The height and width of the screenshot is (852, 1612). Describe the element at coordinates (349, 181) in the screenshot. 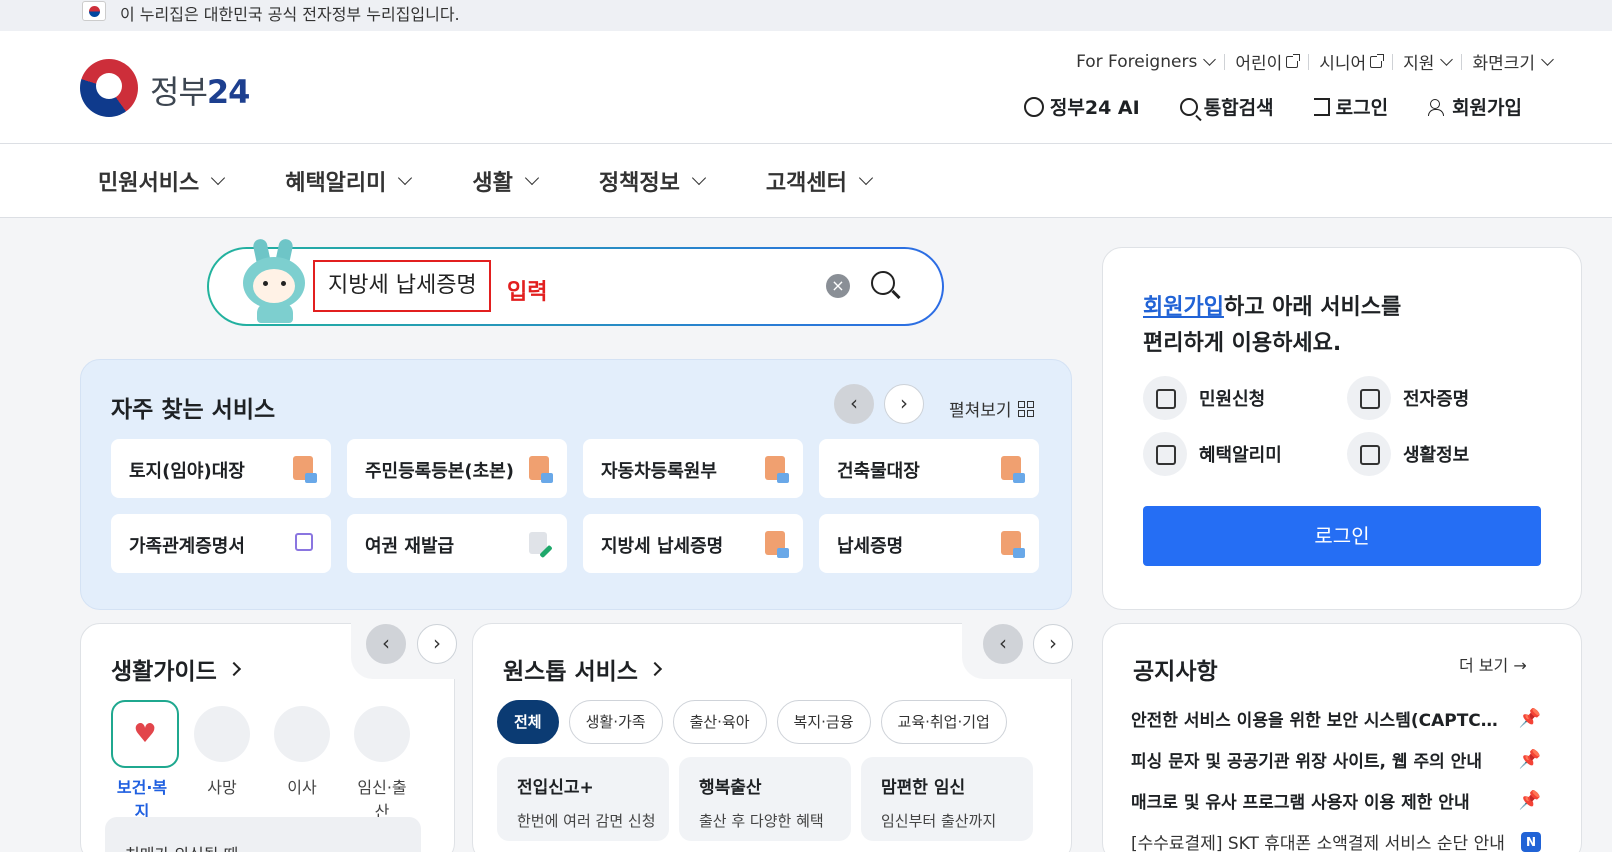

I see `nav-benefit-alert: 혜택알리미` at that location.